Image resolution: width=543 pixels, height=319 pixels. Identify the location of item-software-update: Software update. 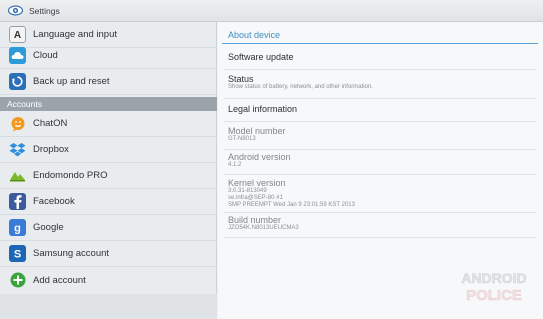
(383, 57).